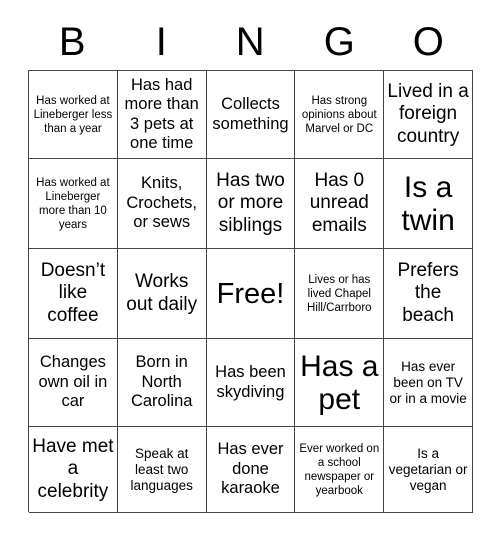  I want to click on bingo-cell-b3: Doesn’t like coffee, so click(73, 294).